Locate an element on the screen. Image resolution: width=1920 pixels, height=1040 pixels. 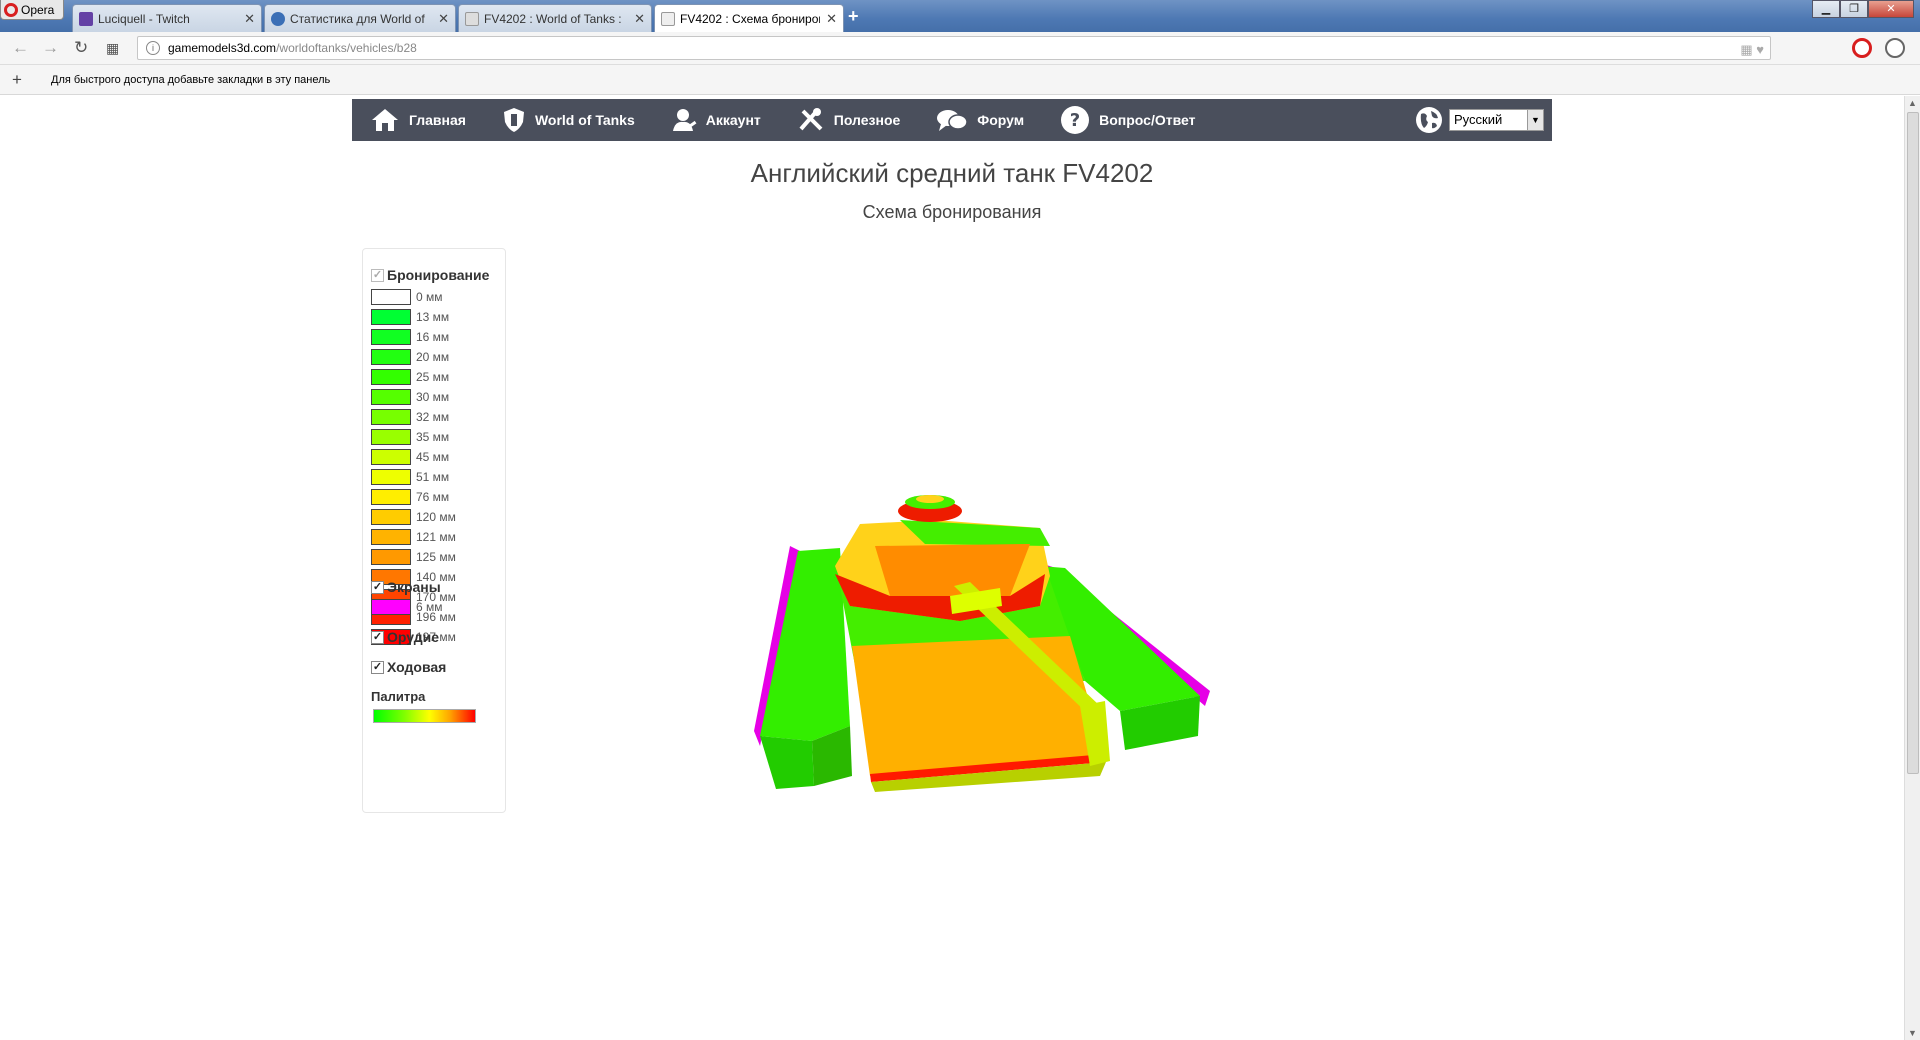
legend-row-armor: 76 мм is located at coordinates (410, 497).